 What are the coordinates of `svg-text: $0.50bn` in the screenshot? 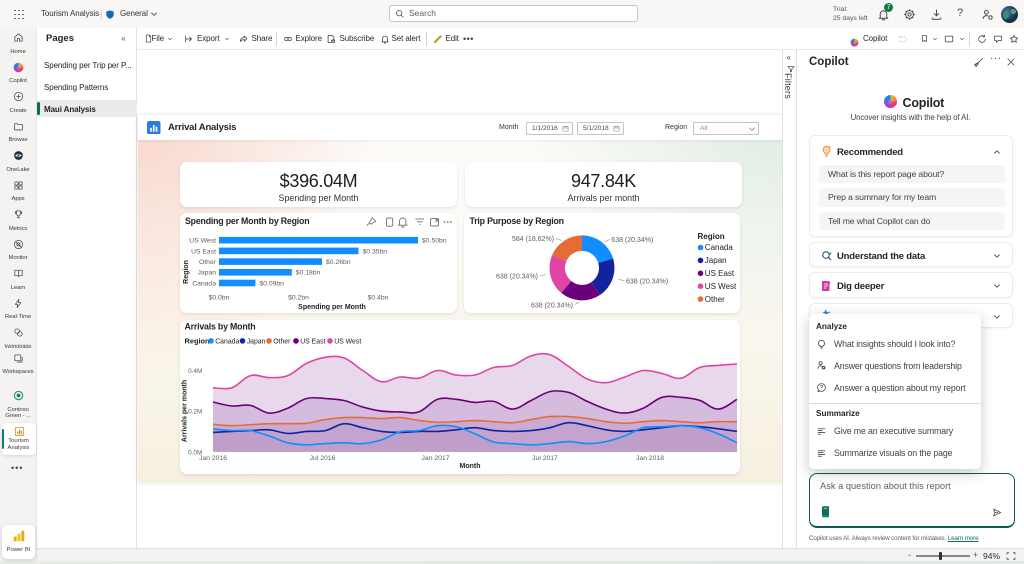 It's located at (434, 240).